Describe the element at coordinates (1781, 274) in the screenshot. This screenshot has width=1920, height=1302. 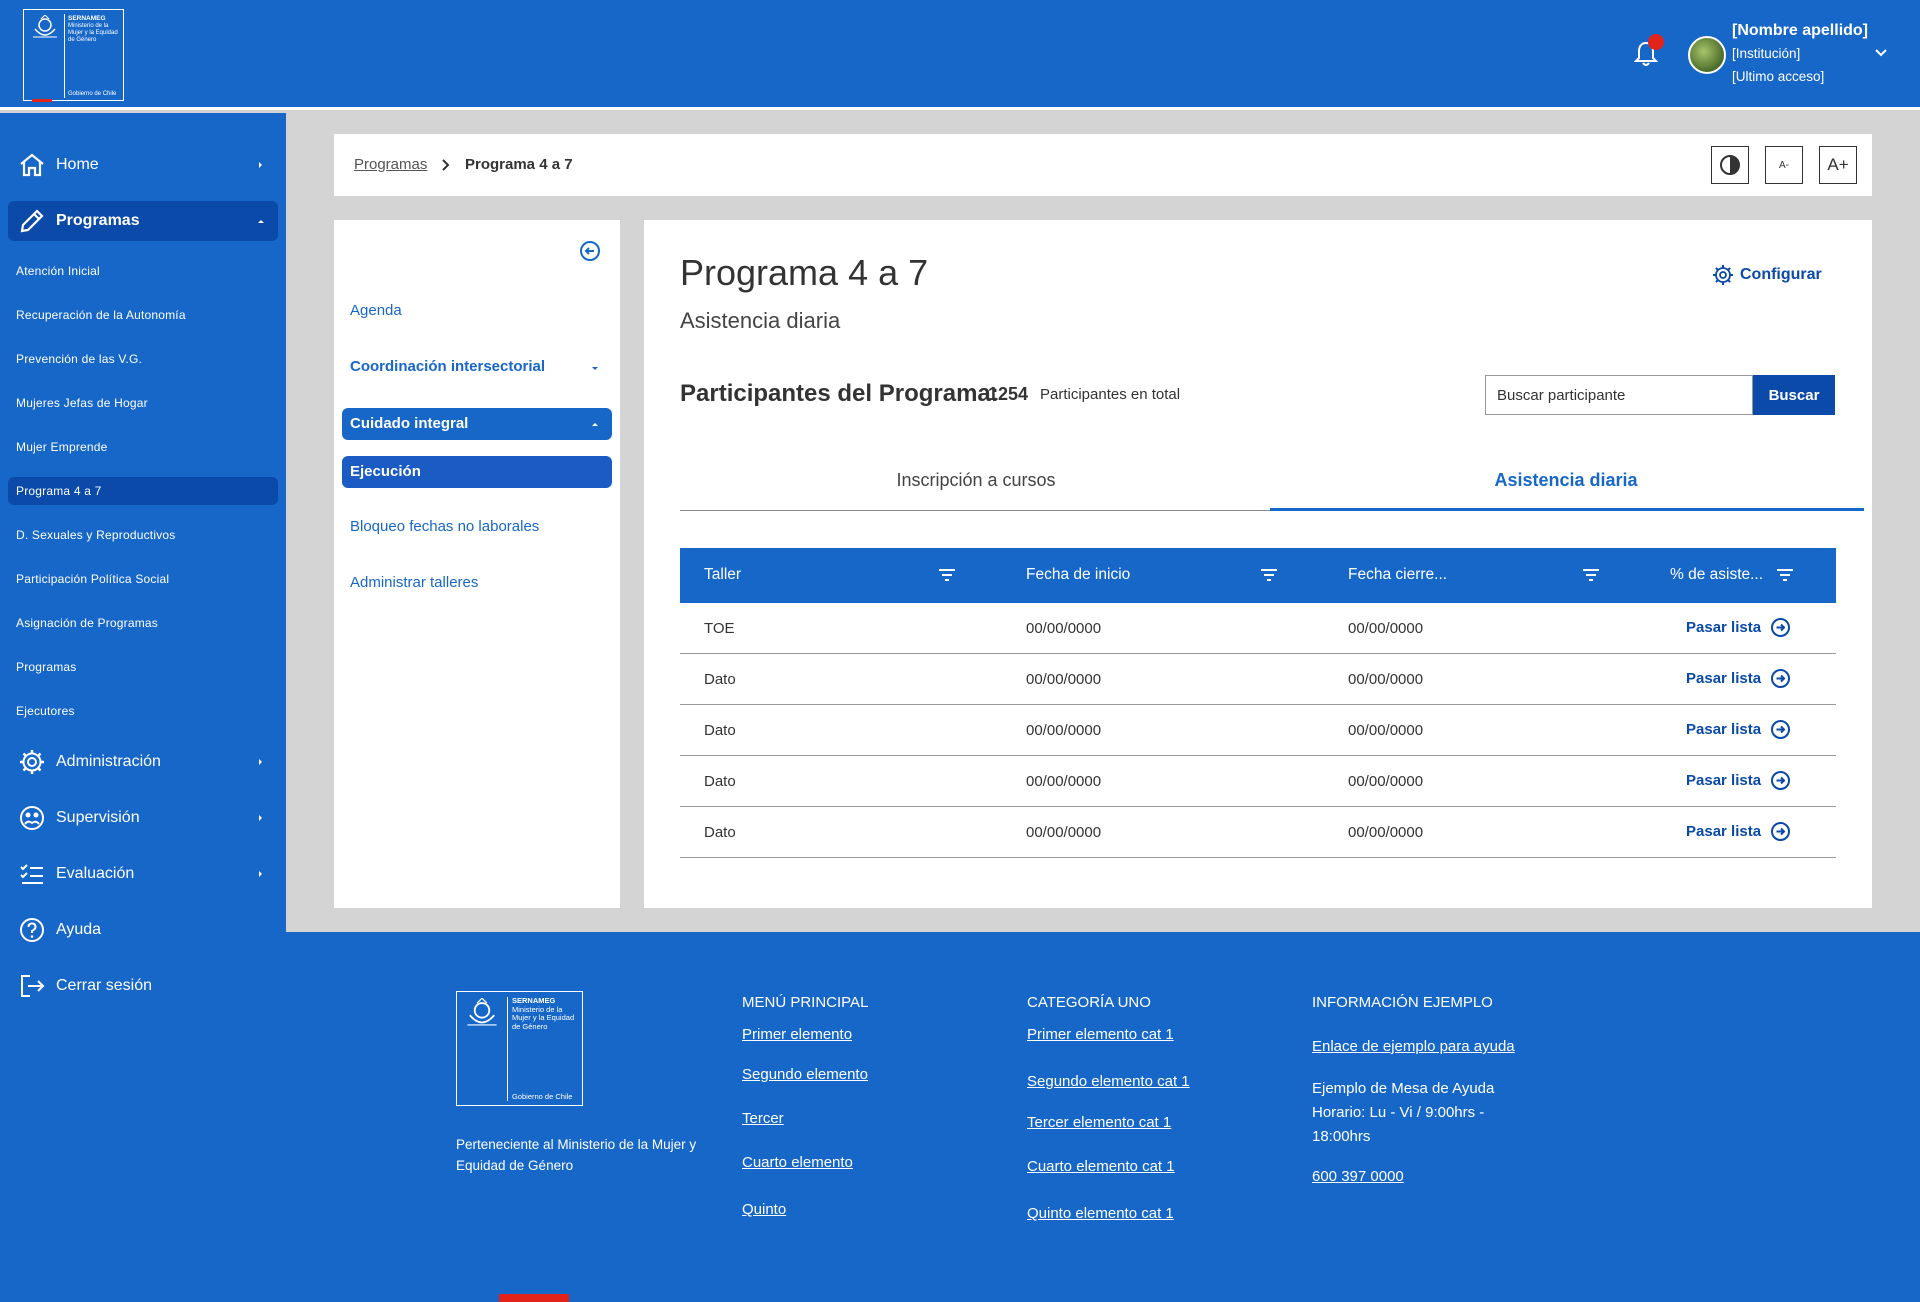
I see `configure-label: Configurar` at that location.